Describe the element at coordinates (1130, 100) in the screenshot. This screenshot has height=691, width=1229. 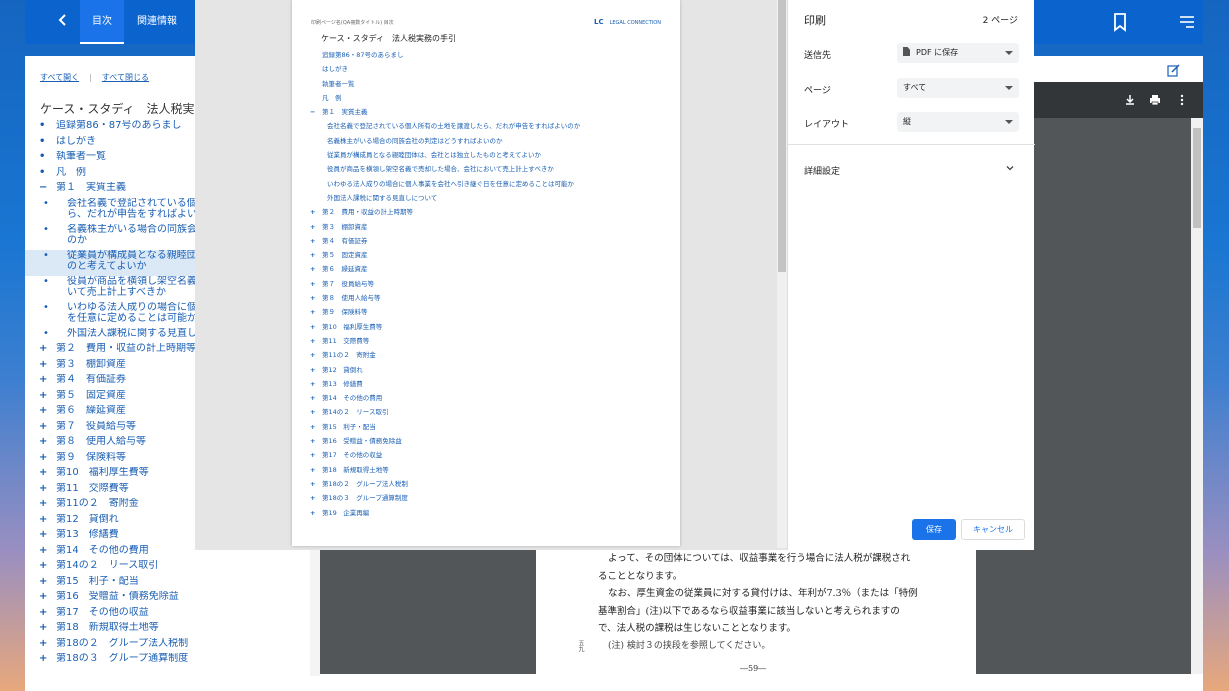
I see `download-icon` at that location.